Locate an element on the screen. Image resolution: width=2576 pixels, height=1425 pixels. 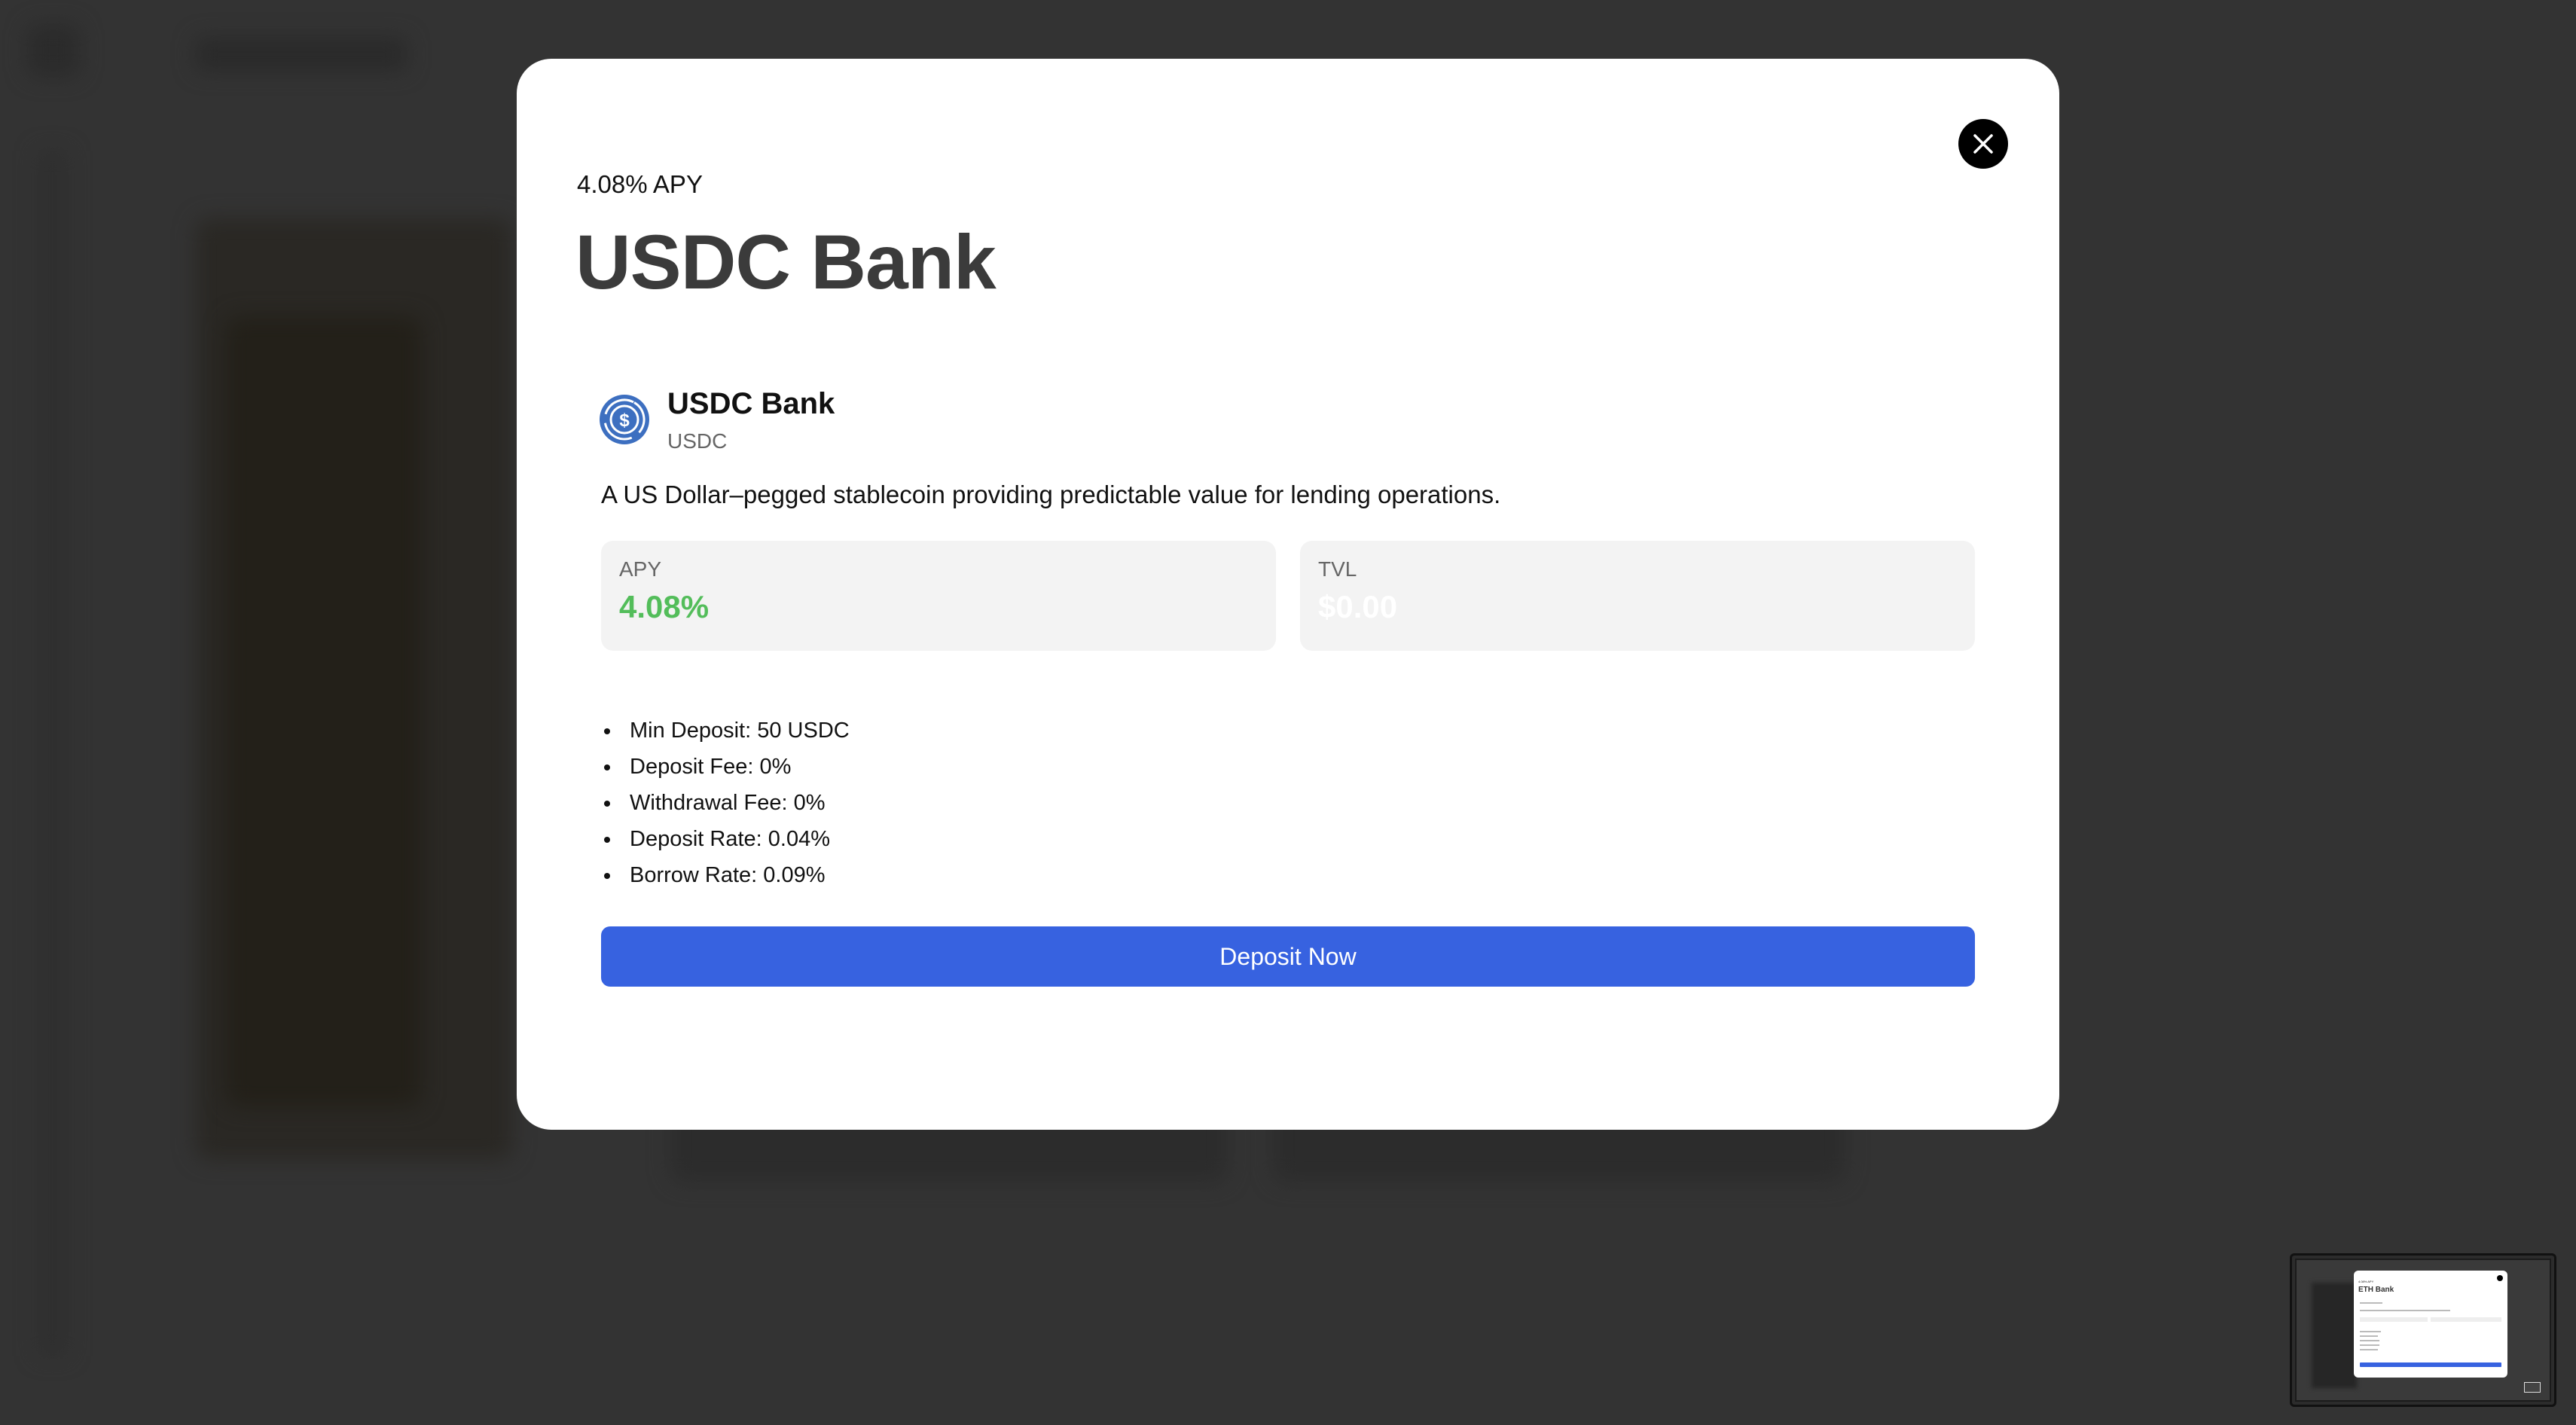
modal-title: USDC Bank is located at coordinates (786, 262).